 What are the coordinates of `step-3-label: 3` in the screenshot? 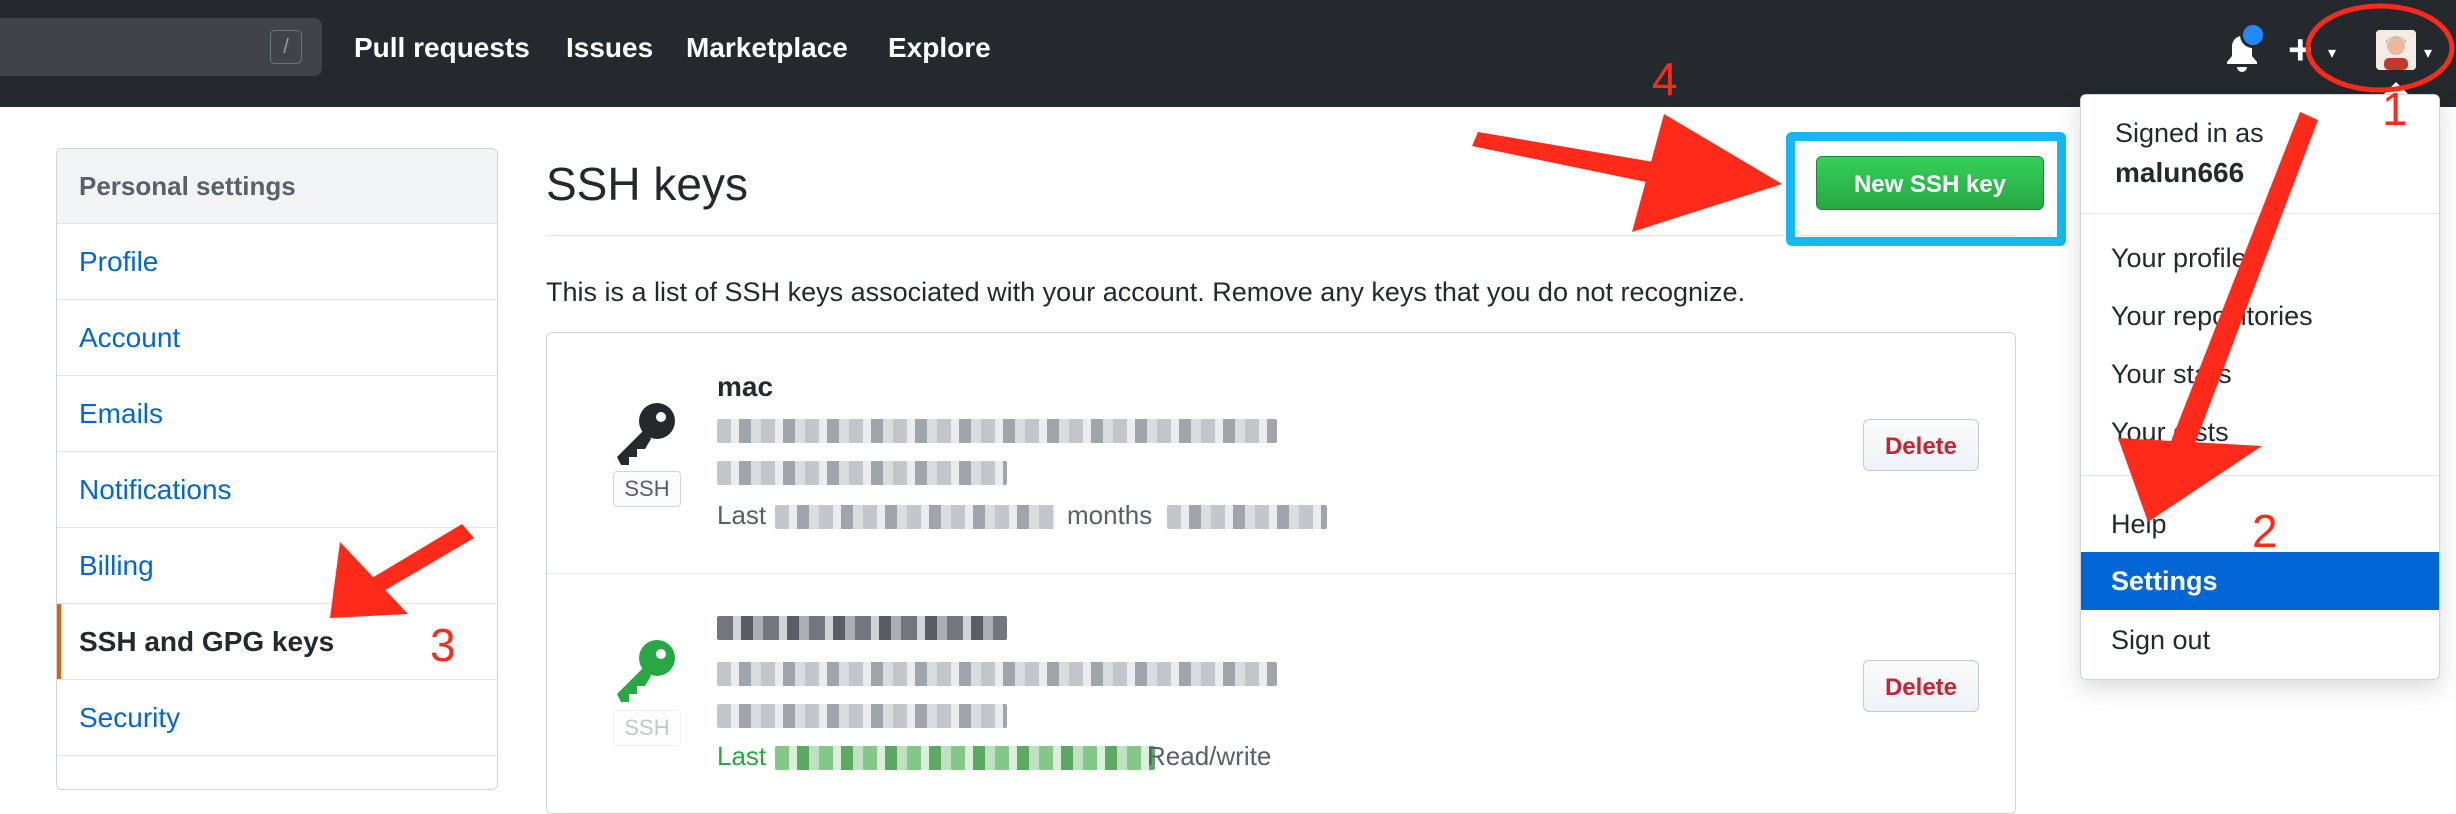 It's located at (443, 645).